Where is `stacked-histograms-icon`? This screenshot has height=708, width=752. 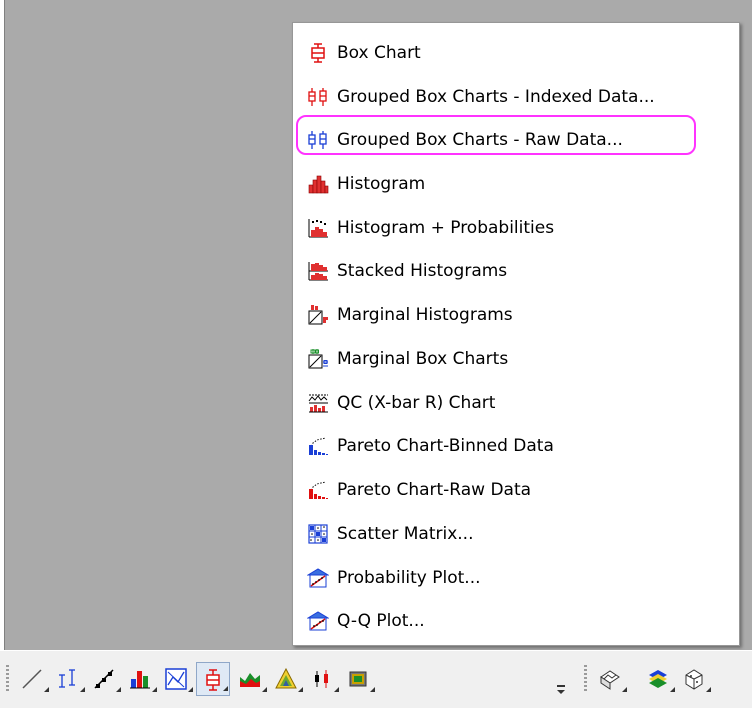
stacked-histograms-icon is located at coordinates (318, 271).